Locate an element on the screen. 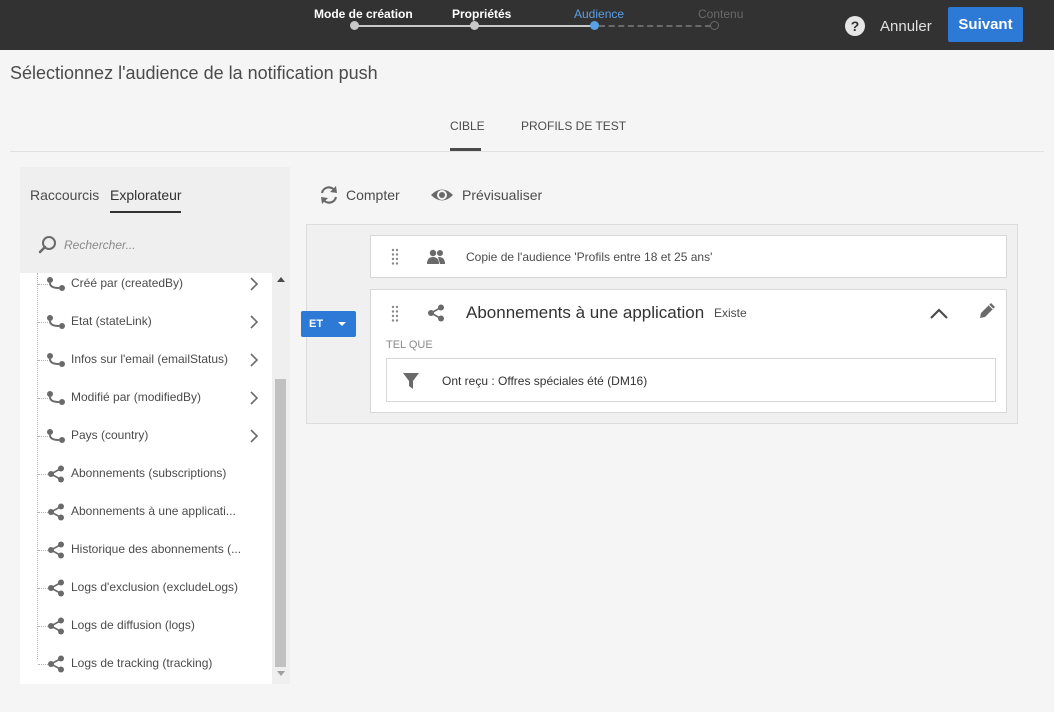  chevron-up-icon is located at coordinates (939, 313).